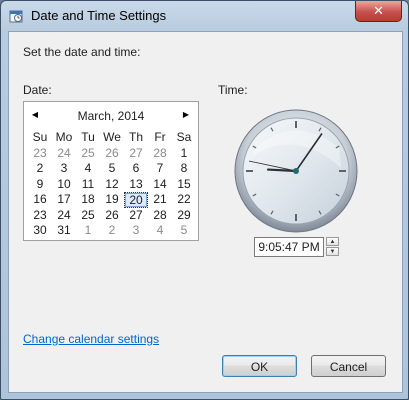  What do you see at coordinates (348, 366) in the screenshot?
I see `cancel-button: Cancel` at bounding box center [348, 366].